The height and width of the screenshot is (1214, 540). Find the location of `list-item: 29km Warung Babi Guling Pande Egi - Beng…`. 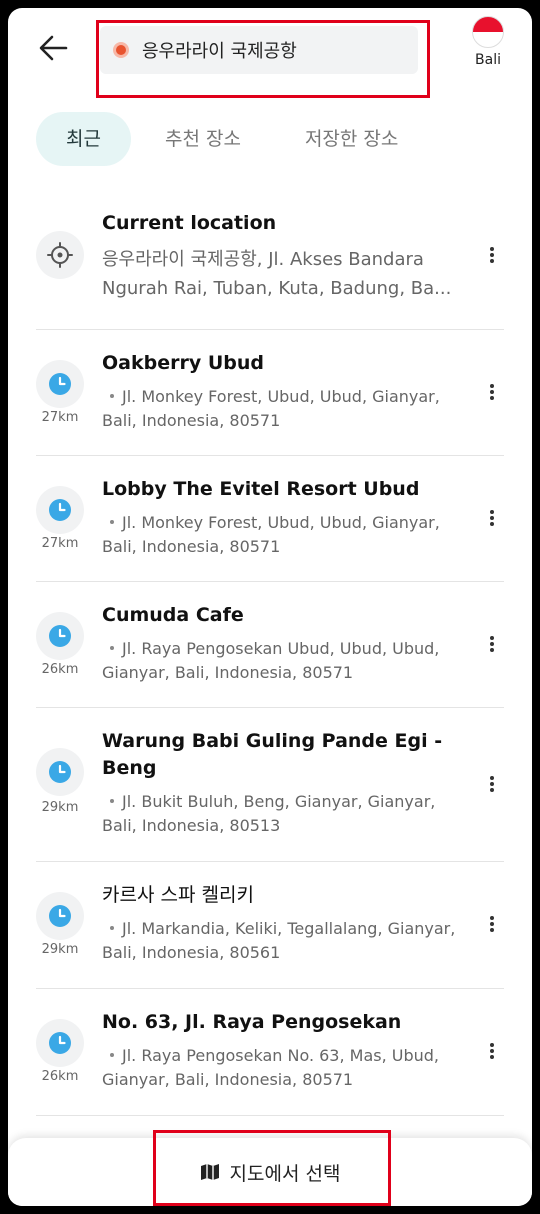

list-item: 29km Warung Babi Guling Pande Egi - Beng… is located at coordinates (270, 785).